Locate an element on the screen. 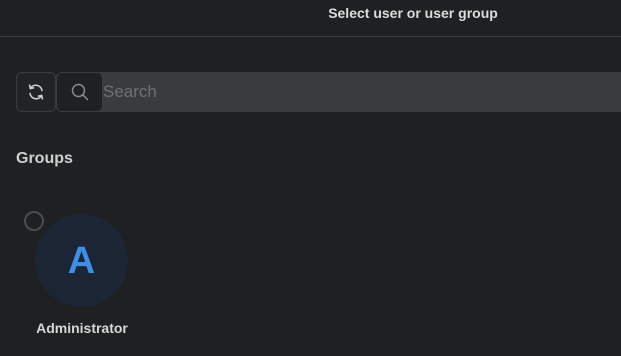 The height and width of the screenshot is (356, 621). group-item-administrator: A Administrator is located at coordinates (82, 275).